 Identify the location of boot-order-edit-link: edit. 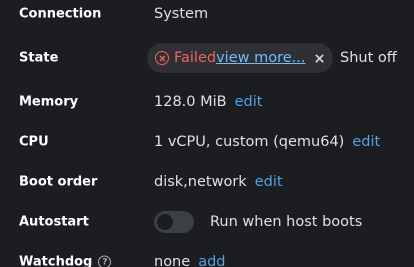
(269, 182).